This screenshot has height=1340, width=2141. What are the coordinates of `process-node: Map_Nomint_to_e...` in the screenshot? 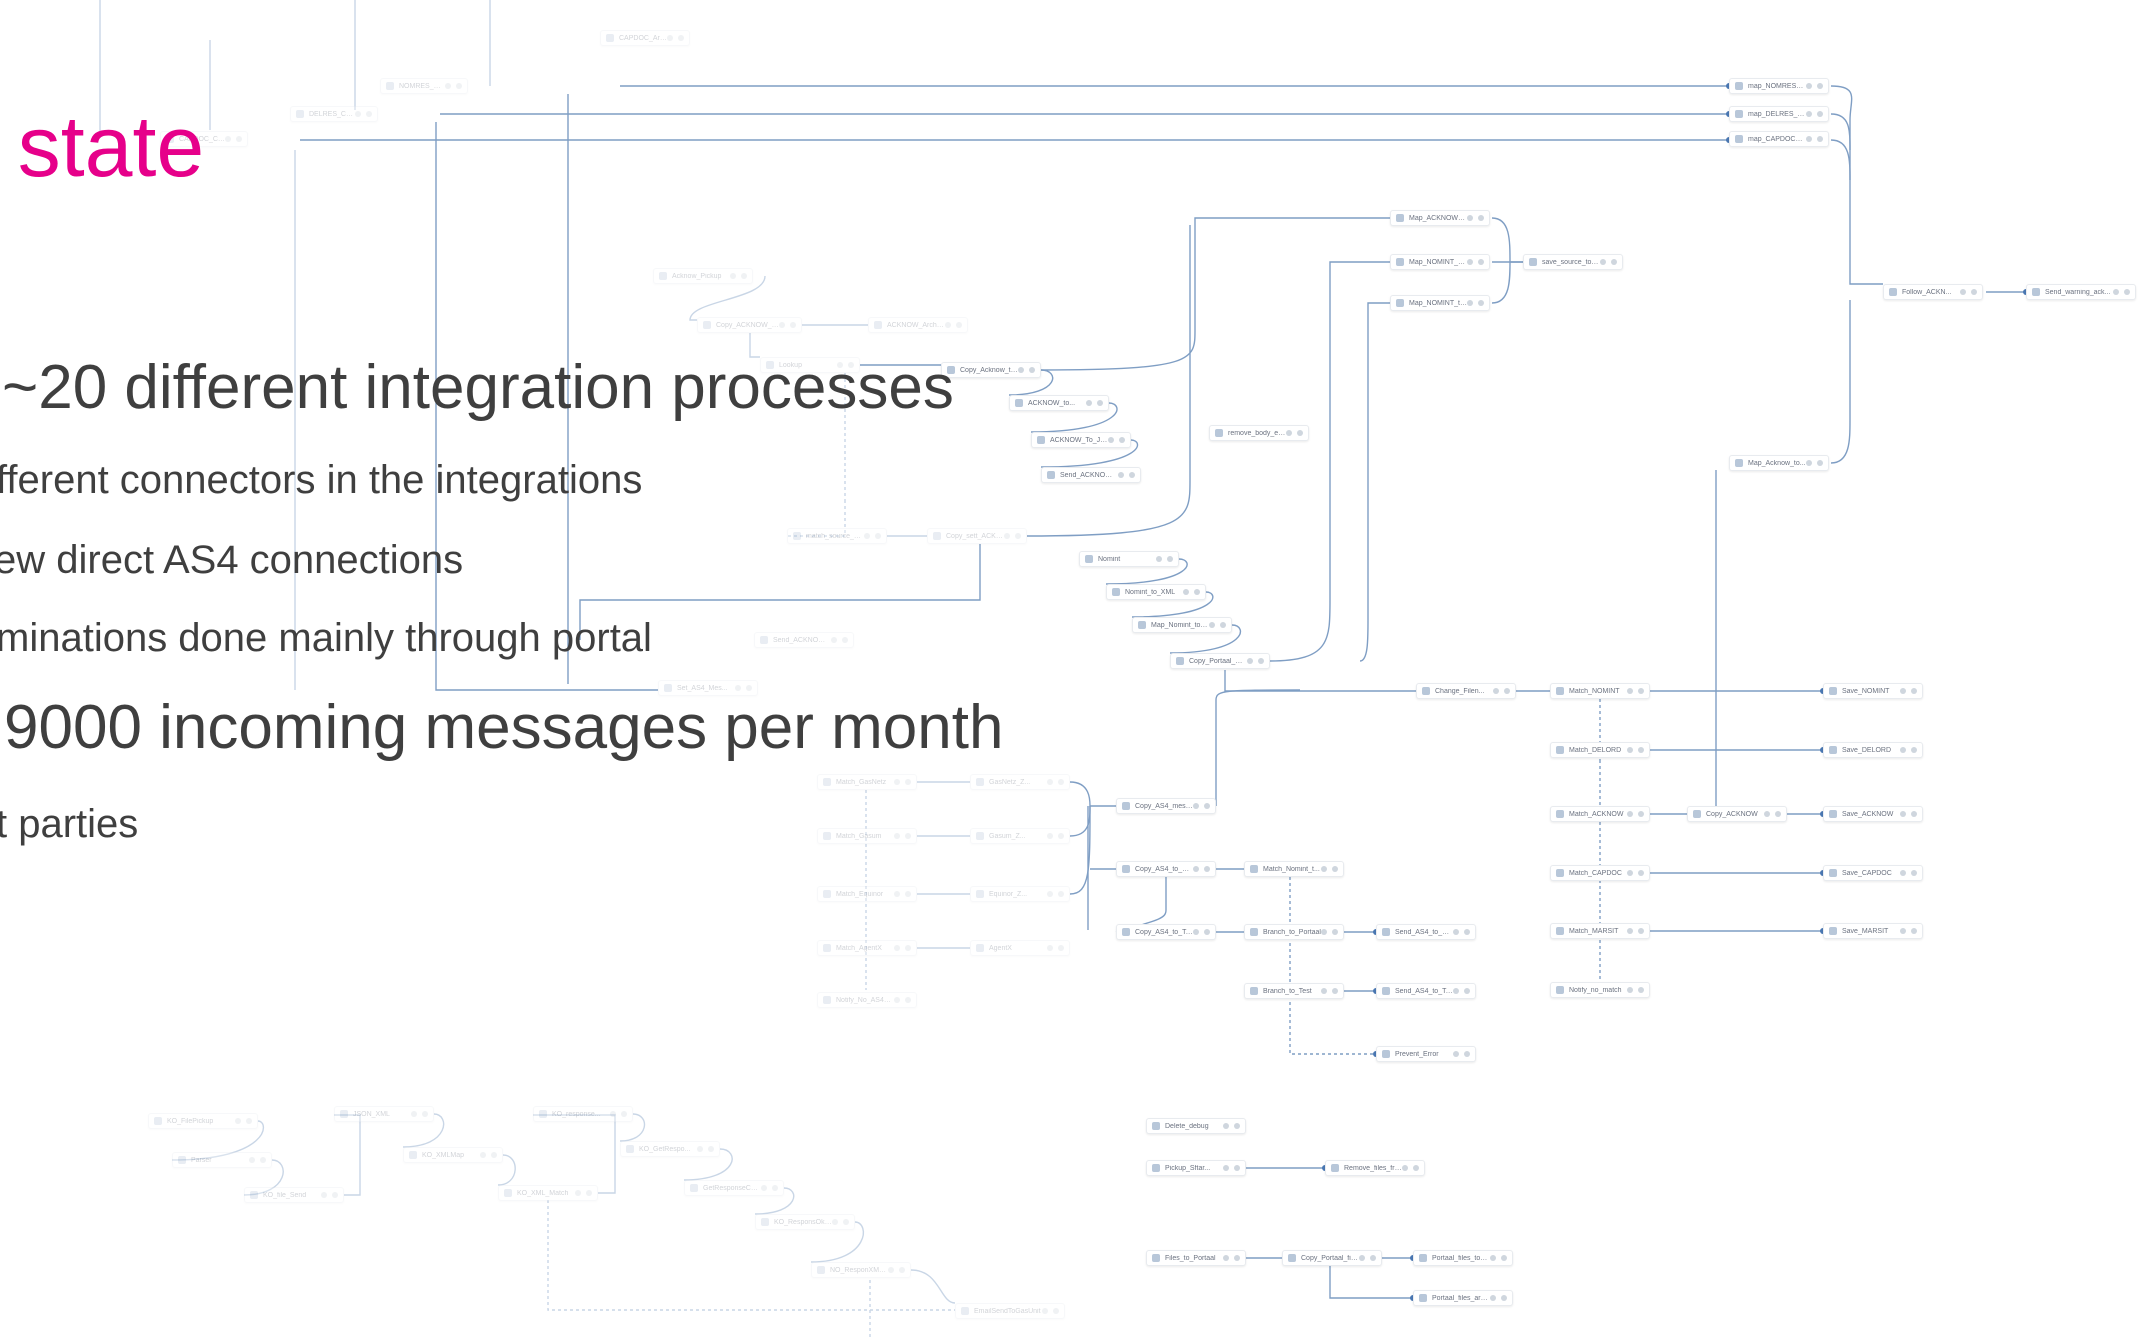 It's located at (1182, 625).